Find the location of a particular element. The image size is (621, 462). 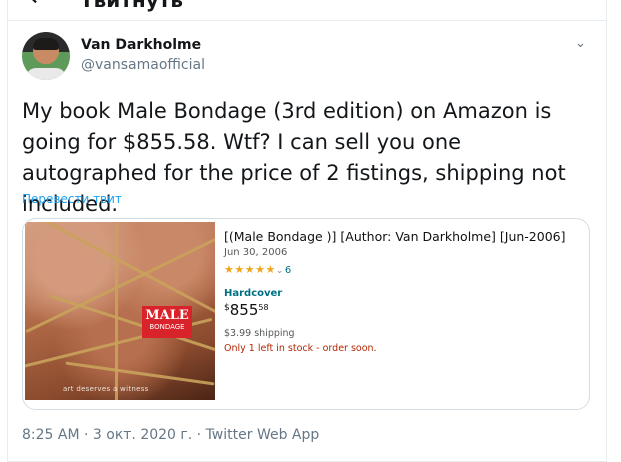

author-handle: @vansamaofficial is located at coordinates (143, 65).